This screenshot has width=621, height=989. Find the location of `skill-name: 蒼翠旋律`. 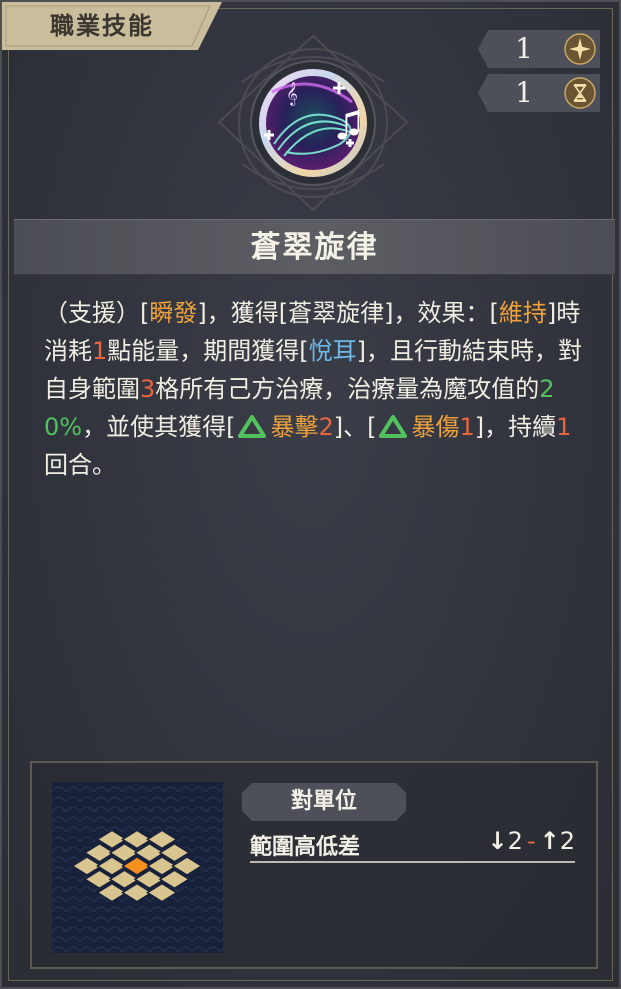

skill-name: 蒼翠旋律 is located at coordinates (314, 247).